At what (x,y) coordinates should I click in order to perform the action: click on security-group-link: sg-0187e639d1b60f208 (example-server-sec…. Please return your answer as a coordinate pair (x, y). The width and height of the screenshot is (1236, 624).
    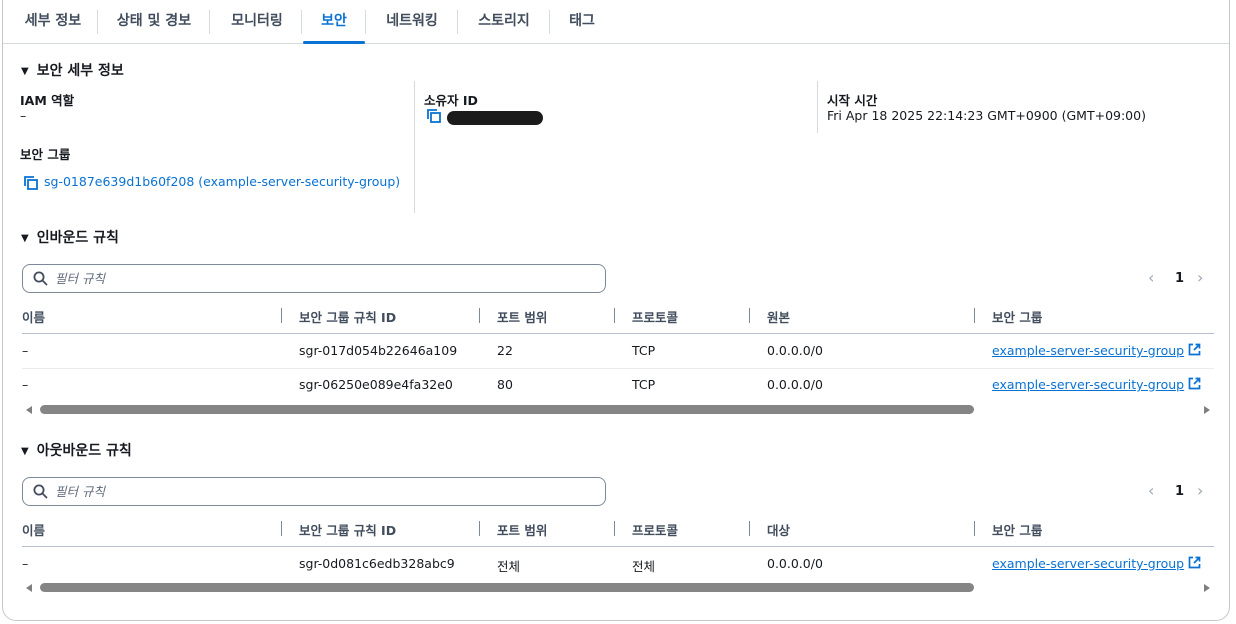
    Looking at the image, I should click on (222, 181).